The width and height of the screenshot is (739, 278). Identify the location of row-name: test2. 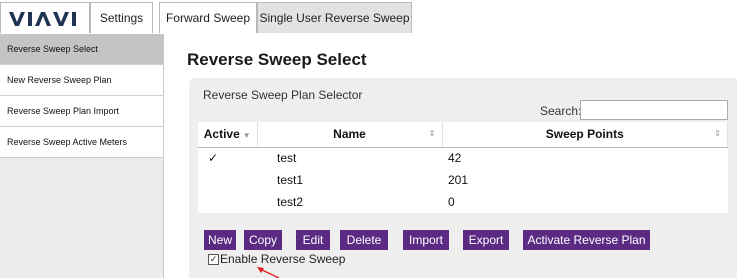
(290, 202).